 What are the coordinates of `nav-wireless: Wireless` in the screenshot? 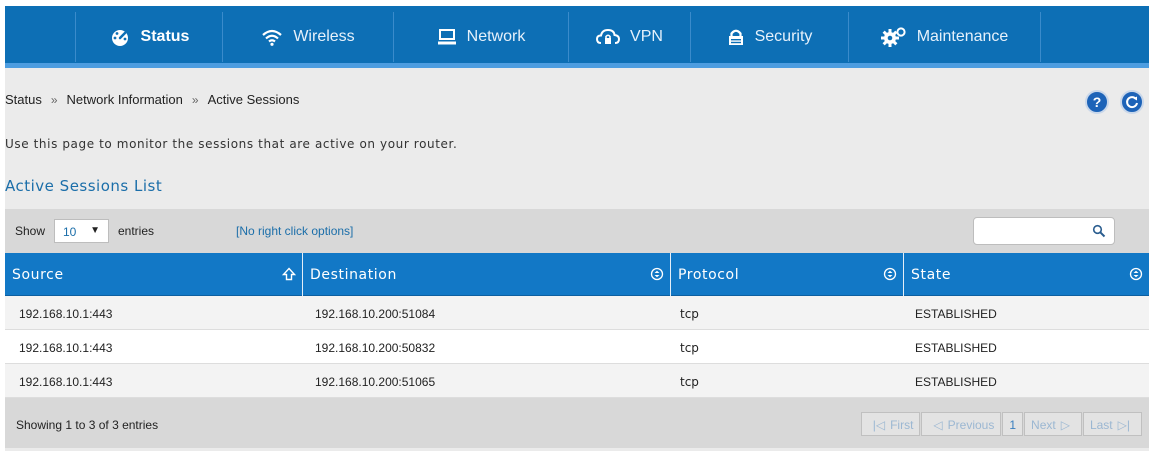 It's located at (308, 37).